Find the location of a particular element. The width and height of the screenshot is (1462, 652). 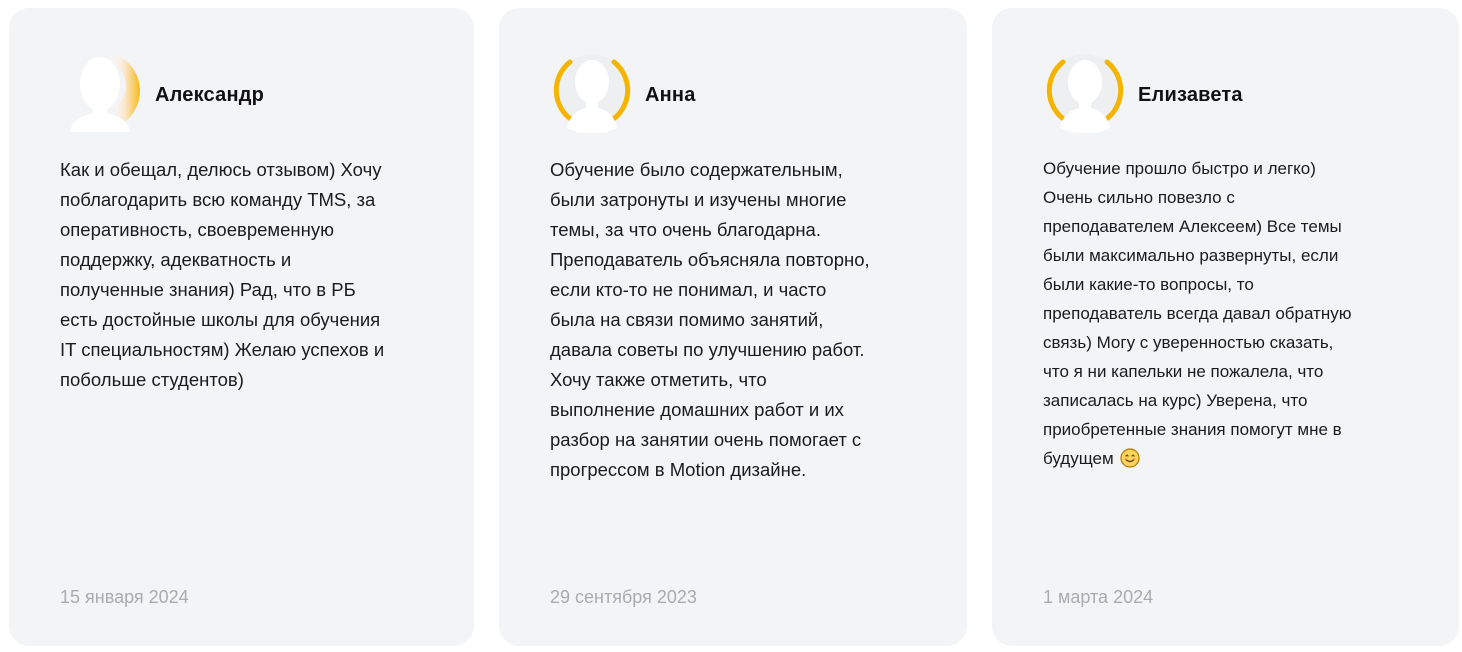

author-name: Анна is located at coordinates (670, 95).